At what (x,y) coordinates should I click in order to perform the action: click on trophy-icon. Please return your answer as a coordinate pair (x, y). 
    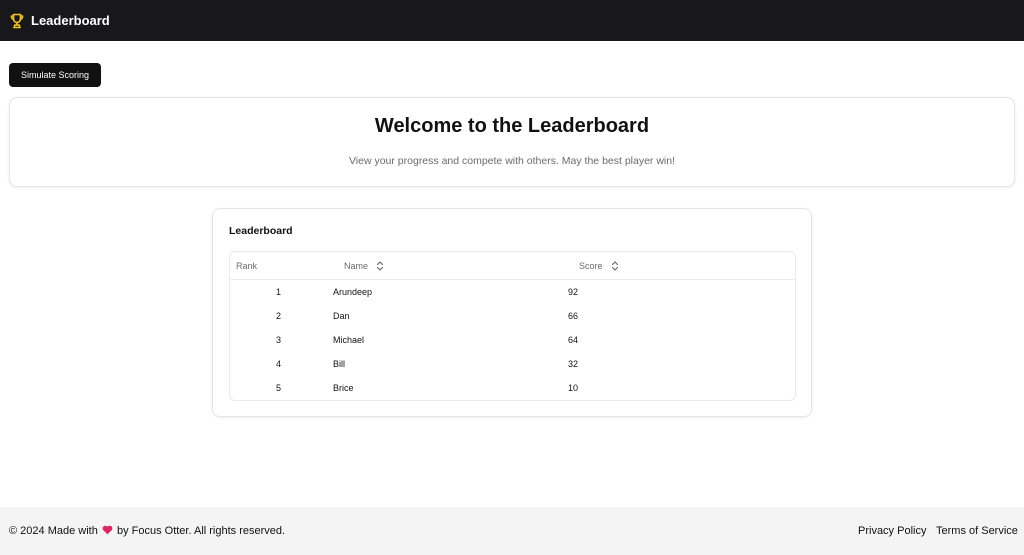
    Looking at the image, I should click on (17, 21).